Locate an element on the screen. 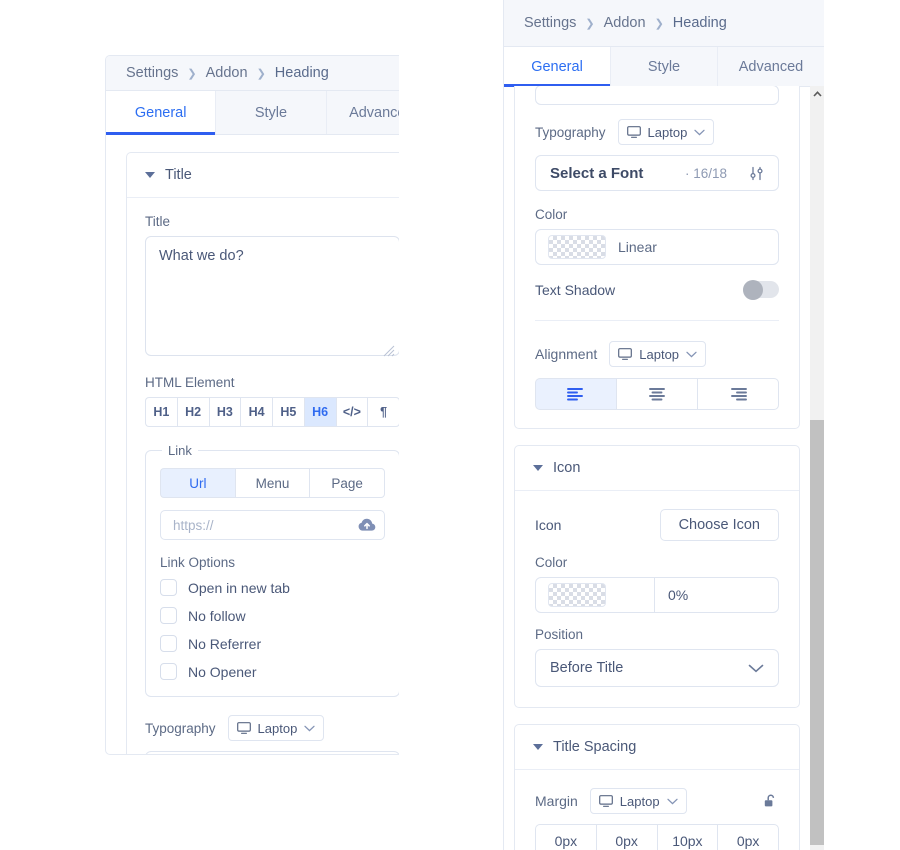 This screenshot has width=900, height=850. icon-section-header: Icon is located at coordinates (657, 468).